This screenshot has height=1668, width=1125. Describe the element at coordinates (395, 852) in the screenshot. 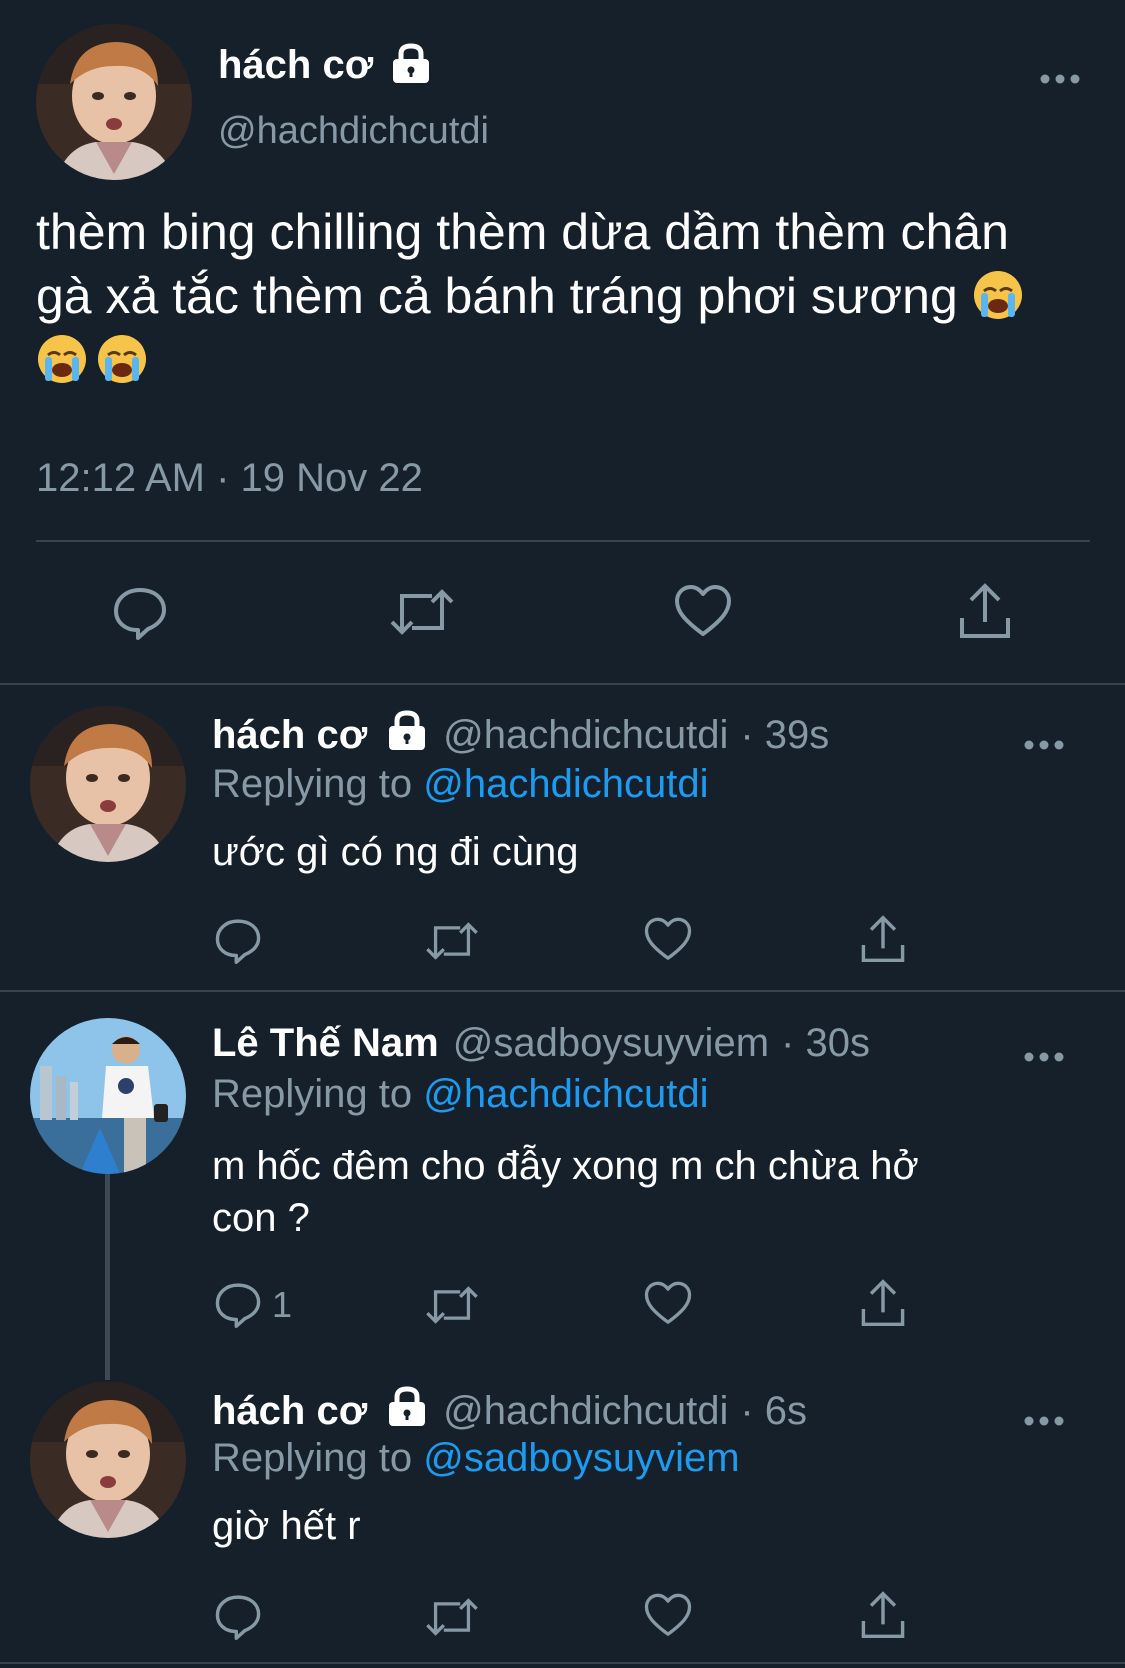

I see `reply-text: ước gì có ng đi cùng` at that location.